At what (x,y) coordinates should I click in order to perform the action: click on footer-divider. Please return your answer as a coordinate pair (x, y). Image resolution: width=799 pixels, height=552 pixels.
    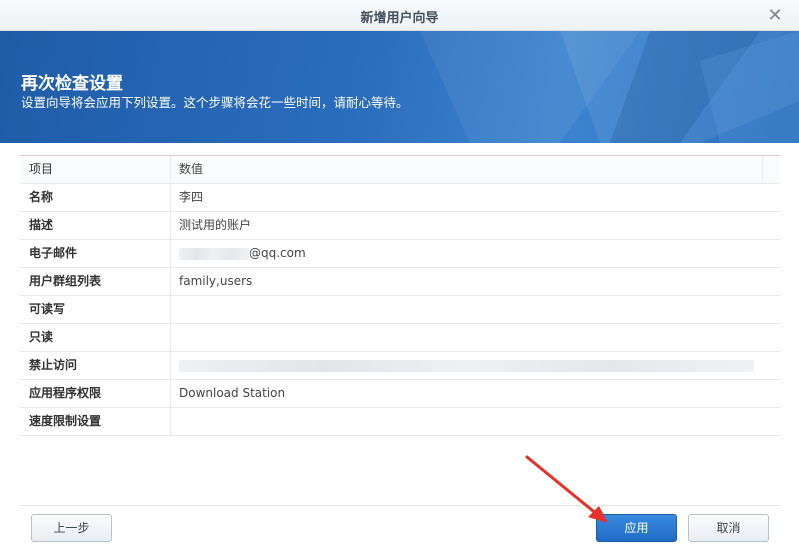
    Looking at the image, I should click on (400, 505).